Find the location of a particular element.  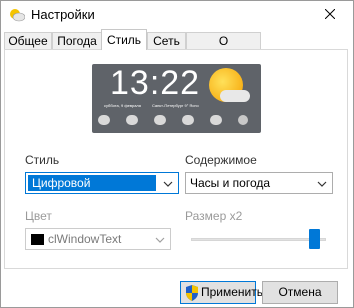

forecast-wind-icon is located at coordinates (243, 120).